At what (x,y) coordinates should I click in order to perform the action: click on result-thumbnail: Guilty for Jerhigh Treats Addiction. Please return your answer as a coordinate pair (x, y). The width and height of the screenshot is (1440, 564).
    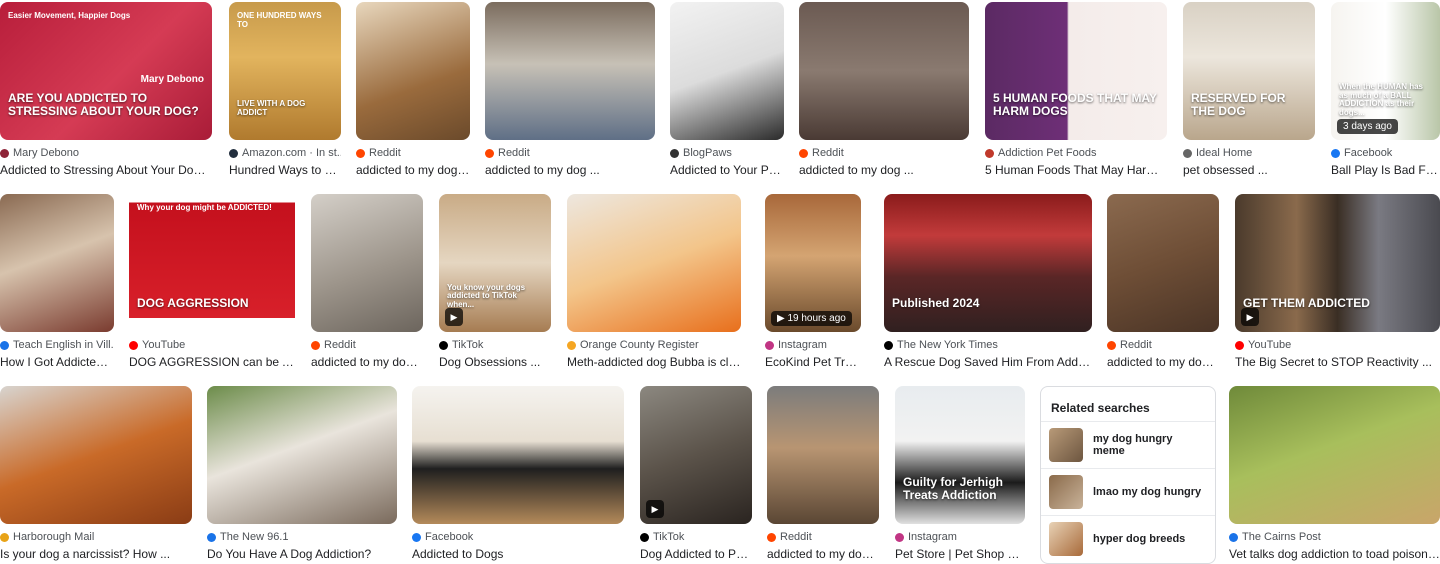
    Looking at the image, I should click on (960, 455).